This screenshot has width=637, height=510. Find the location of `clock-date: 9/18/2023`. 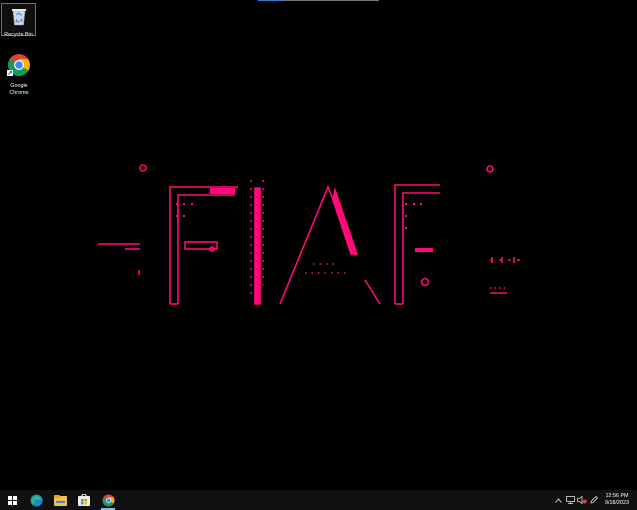

clock-date: 9/18/2023 is located at coordinates (617, 503).